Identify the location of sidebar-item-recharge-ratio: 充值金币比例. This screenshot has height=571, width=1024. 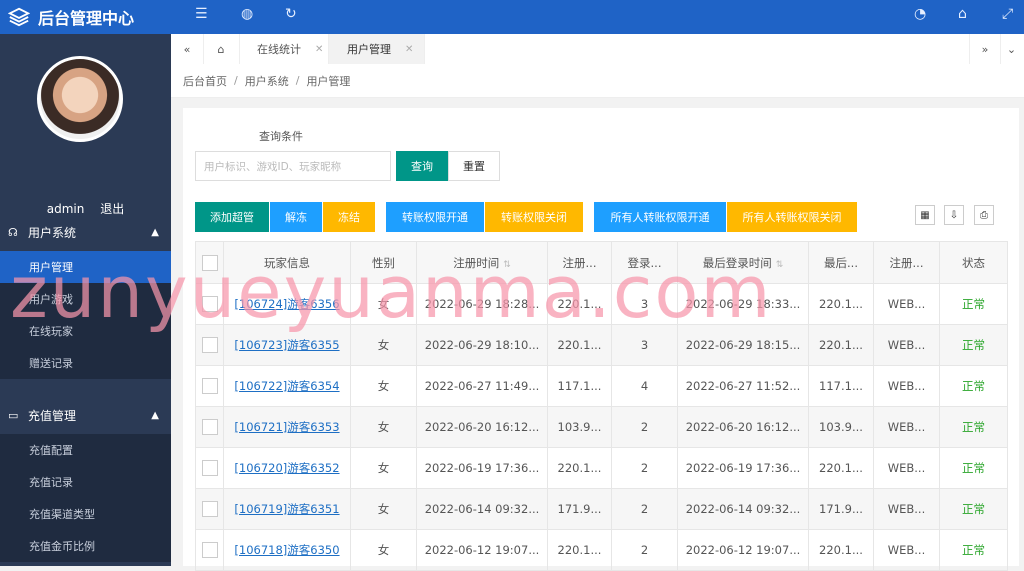
(85, 546).